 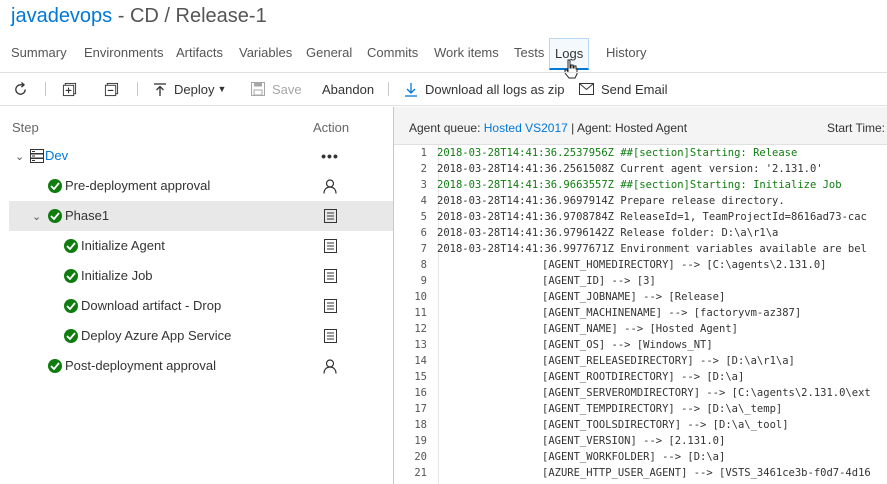 I want to click on deploy-icon, so click(x=160, y=89).